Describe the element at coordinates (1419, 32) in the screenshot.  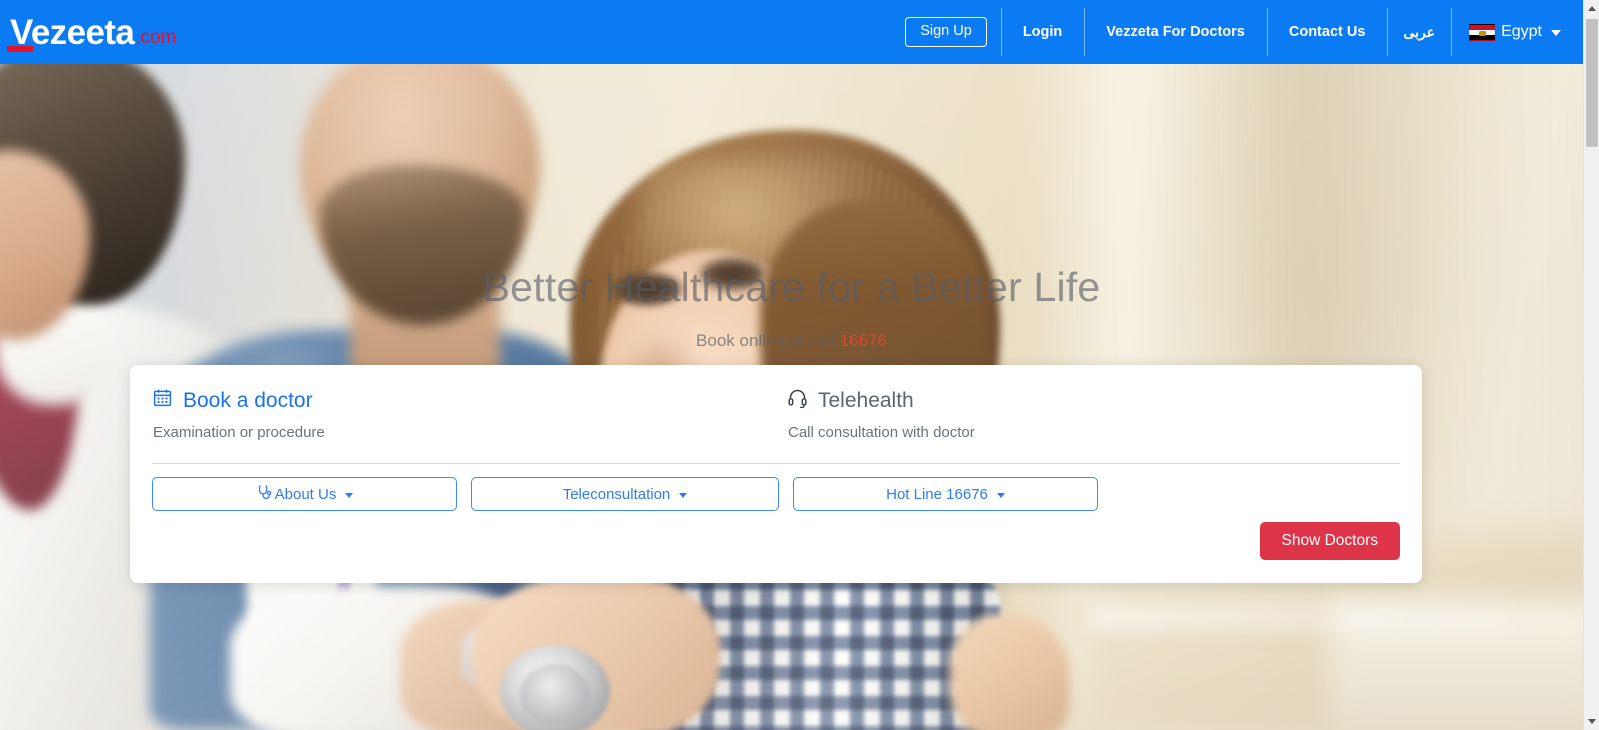
I see `nav-item-arabic-language: عربى` at that location.